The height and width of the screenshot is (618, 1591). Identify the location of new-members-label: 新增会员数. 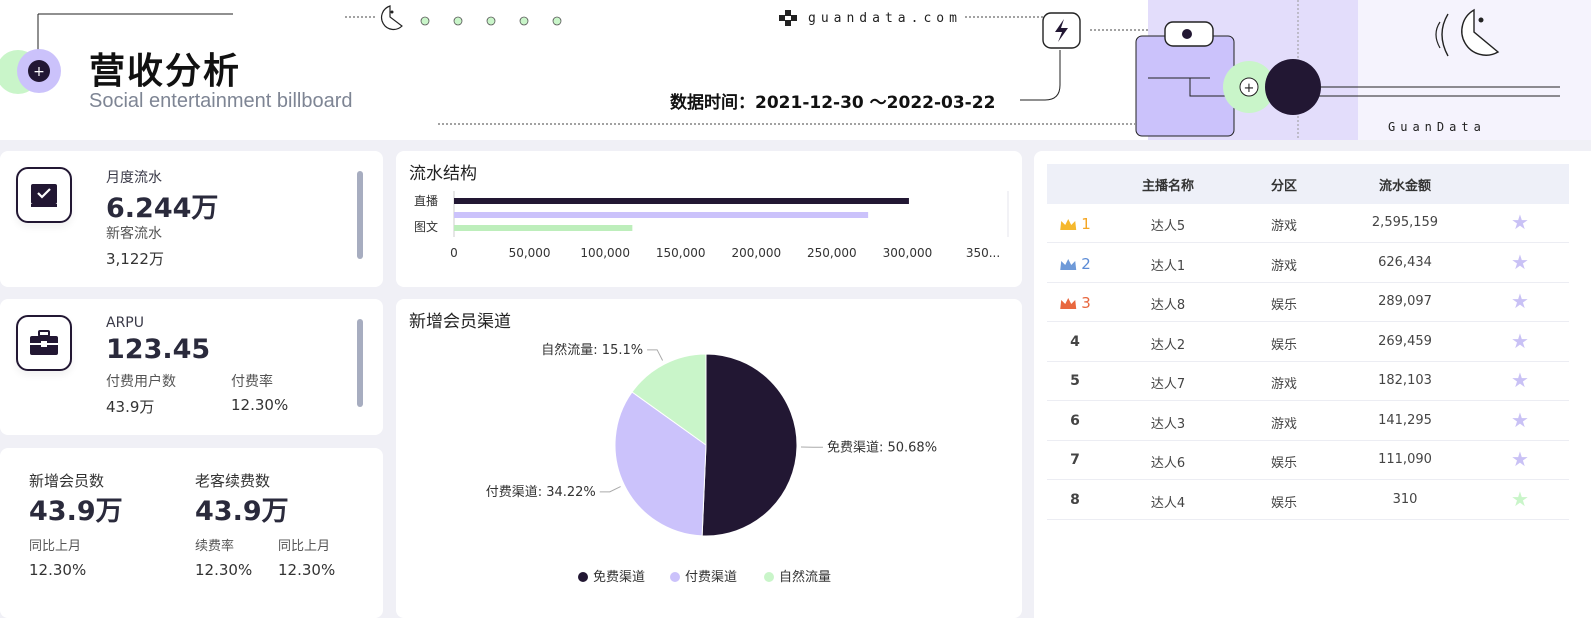
(67, 481).